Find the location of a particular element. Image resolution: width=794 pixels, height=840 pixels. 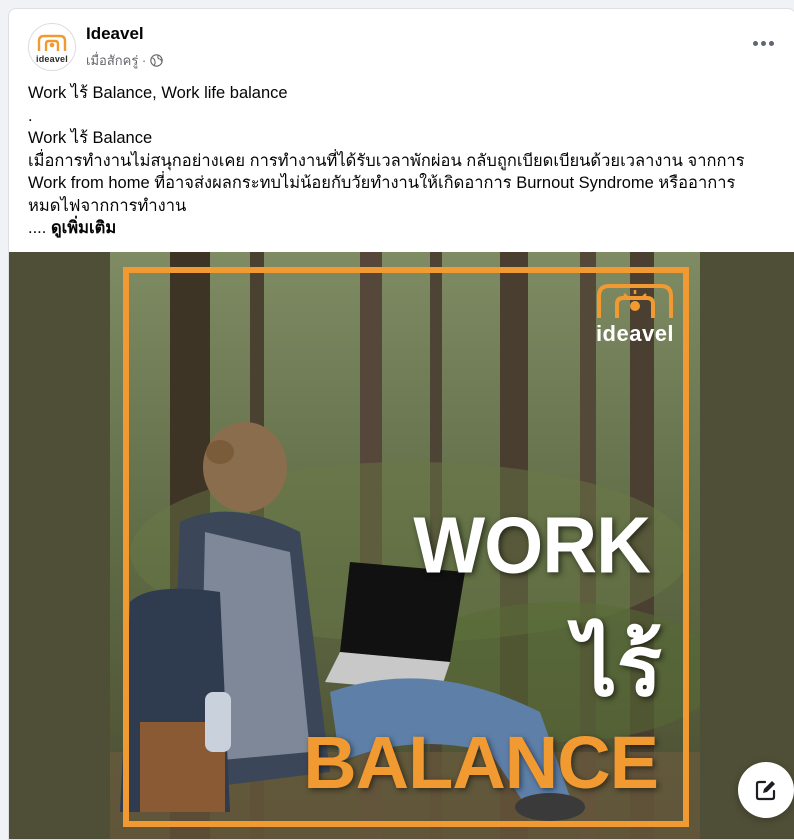

page-avatar: ideavel is located at coordinates (52, 47).